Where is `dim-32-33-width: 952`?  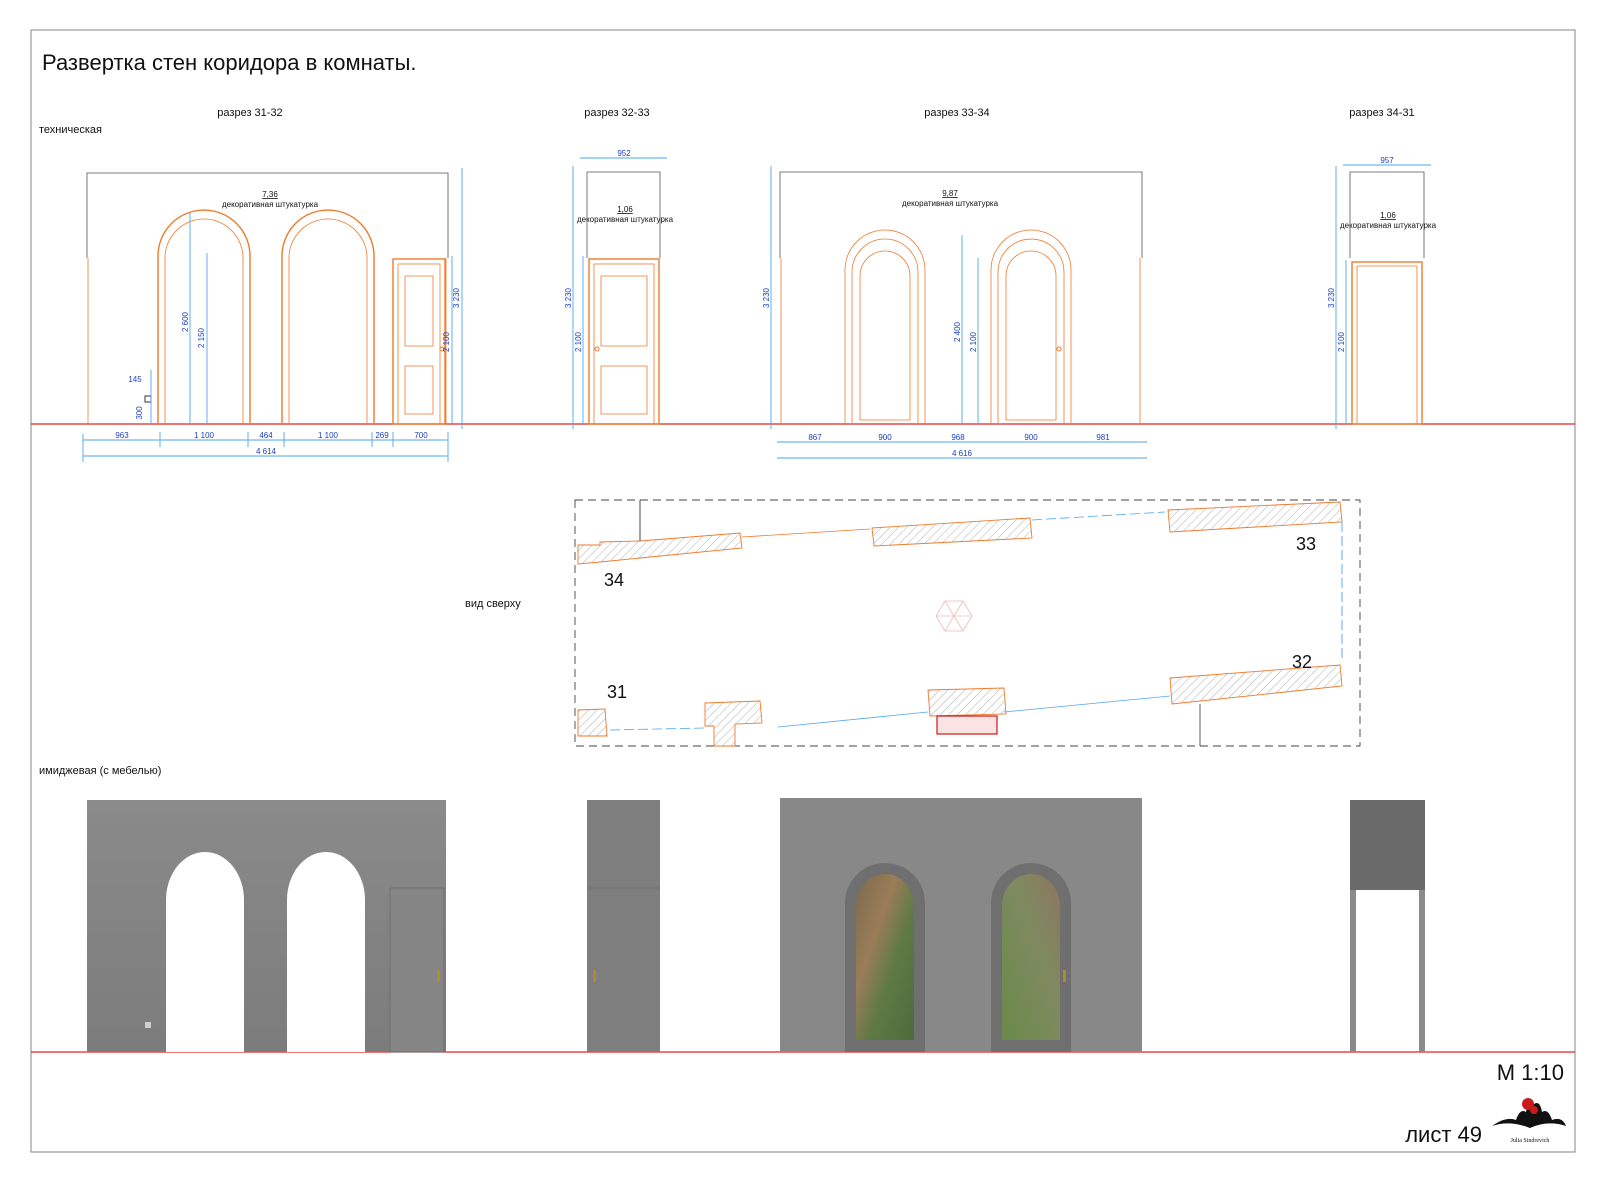 dim-32-33-width: 952 is located at coordinates (624, 153).